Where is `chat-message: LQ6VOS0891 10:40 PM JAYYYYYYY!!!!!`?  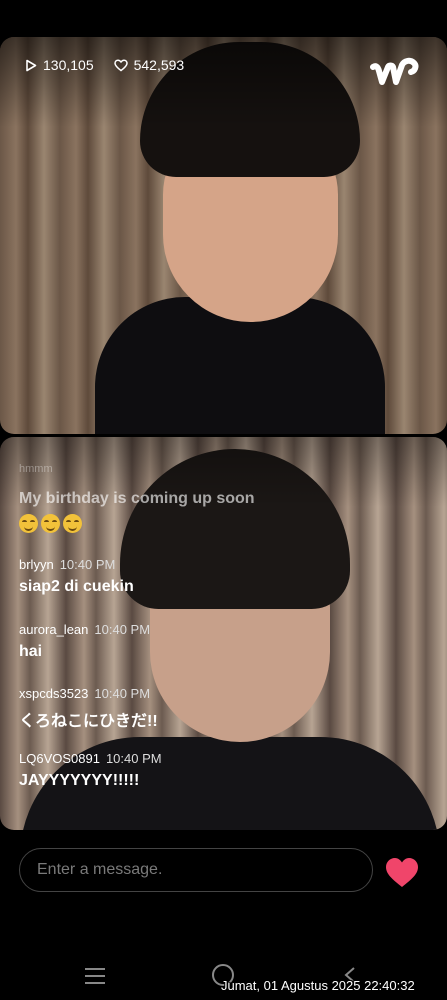
chat-message: LQ6VOS0891 10:40 PM JAYYYYYYY!!!!! is located at coordinates (90, 770).